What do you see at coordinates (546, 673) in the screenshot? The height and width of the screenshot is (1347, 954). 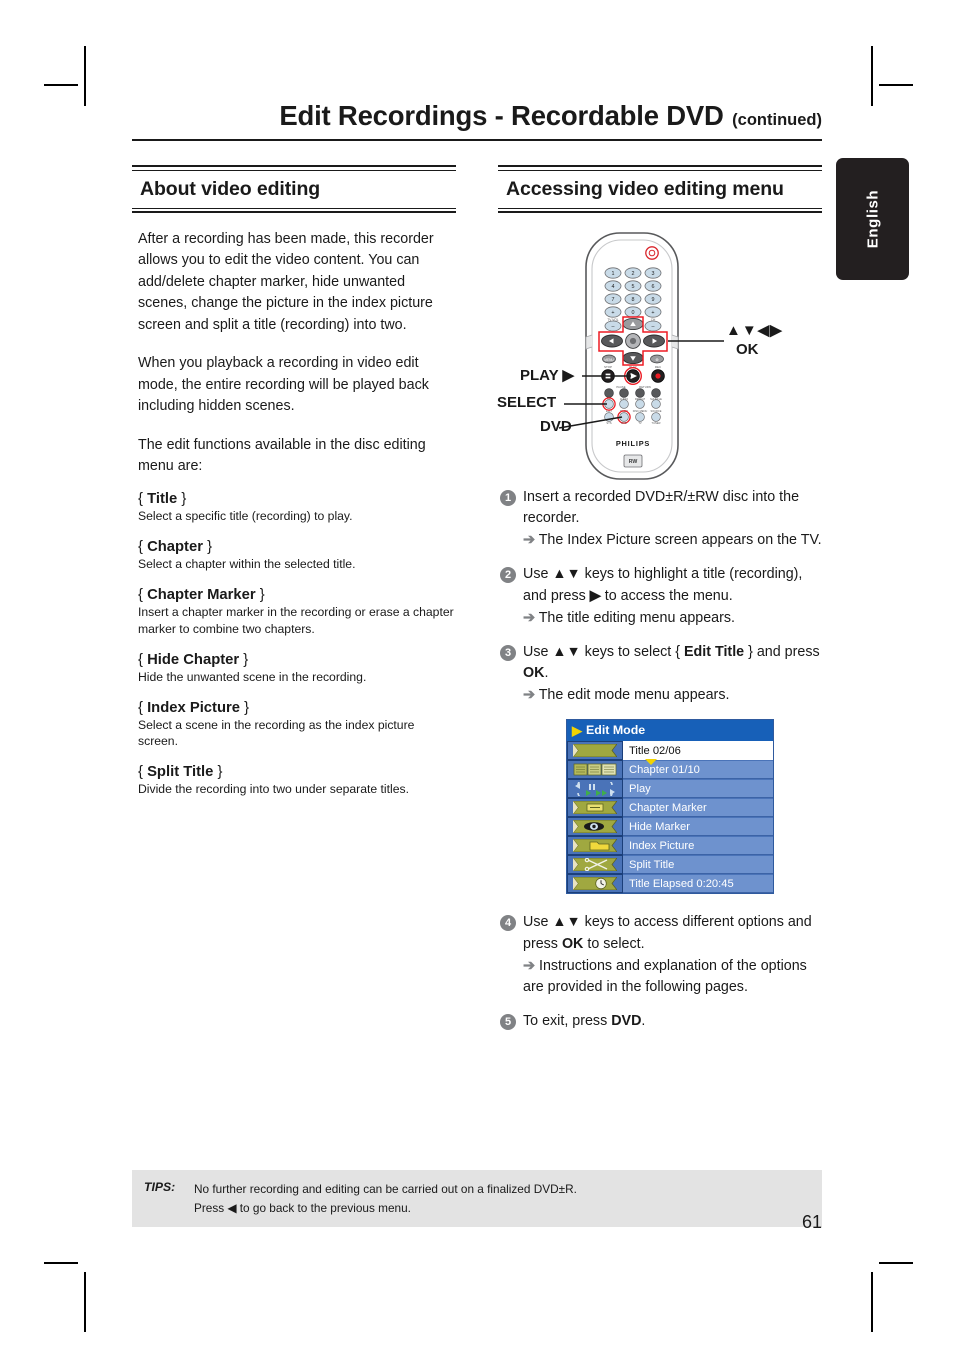 I see `step-3-text-post: .` at bounding box center [546, 673].